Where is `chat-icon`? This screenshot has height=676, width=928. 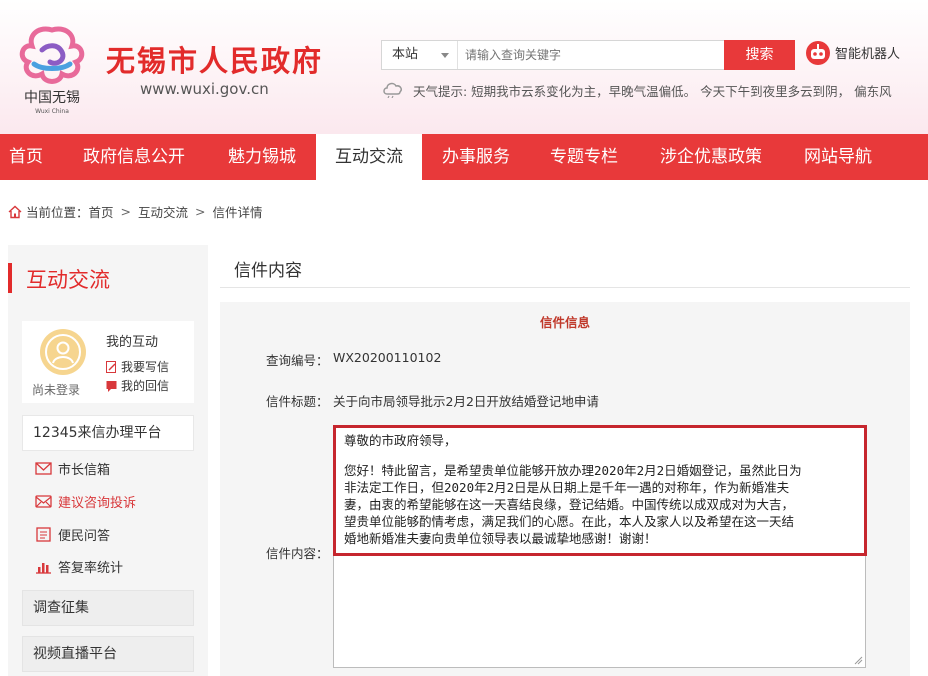
chat-icon is located at coordinates (111, 386).